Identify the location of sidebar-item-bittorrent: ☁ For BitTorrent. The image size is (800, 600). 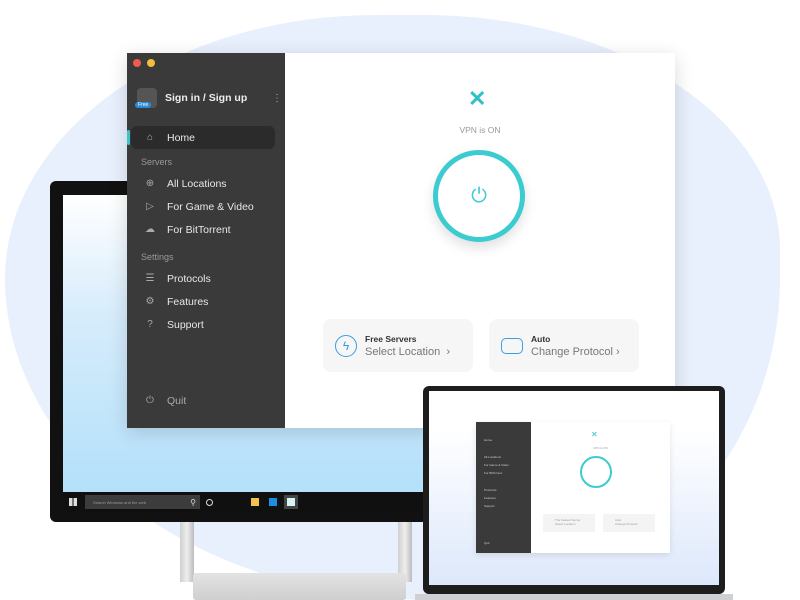
(203, 229).